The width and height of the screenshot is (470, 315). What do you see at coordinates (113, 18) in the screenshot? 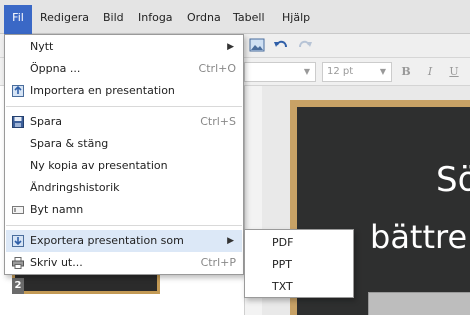
I see `menu-bild: Bild` at bounding box center [113, 18].